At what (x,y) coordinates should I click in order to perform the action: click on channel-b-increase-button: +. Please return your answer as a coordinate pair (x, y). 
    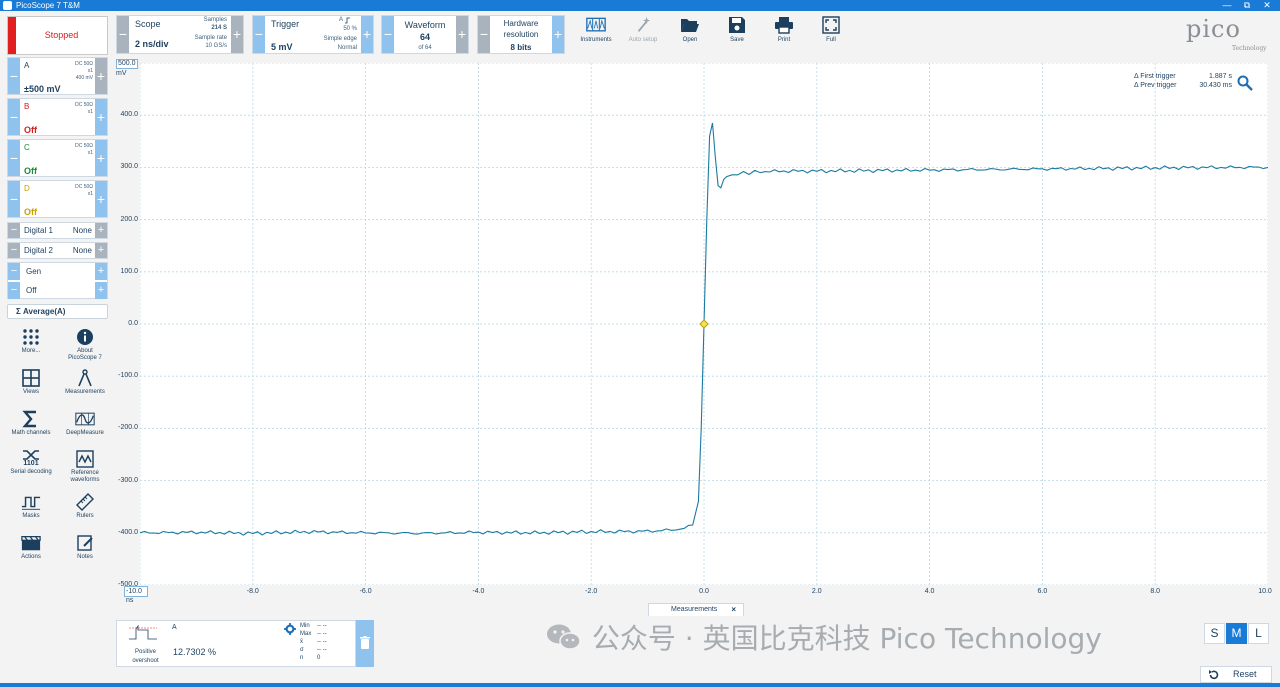
    Looking at the image, I should click on (101, 117).